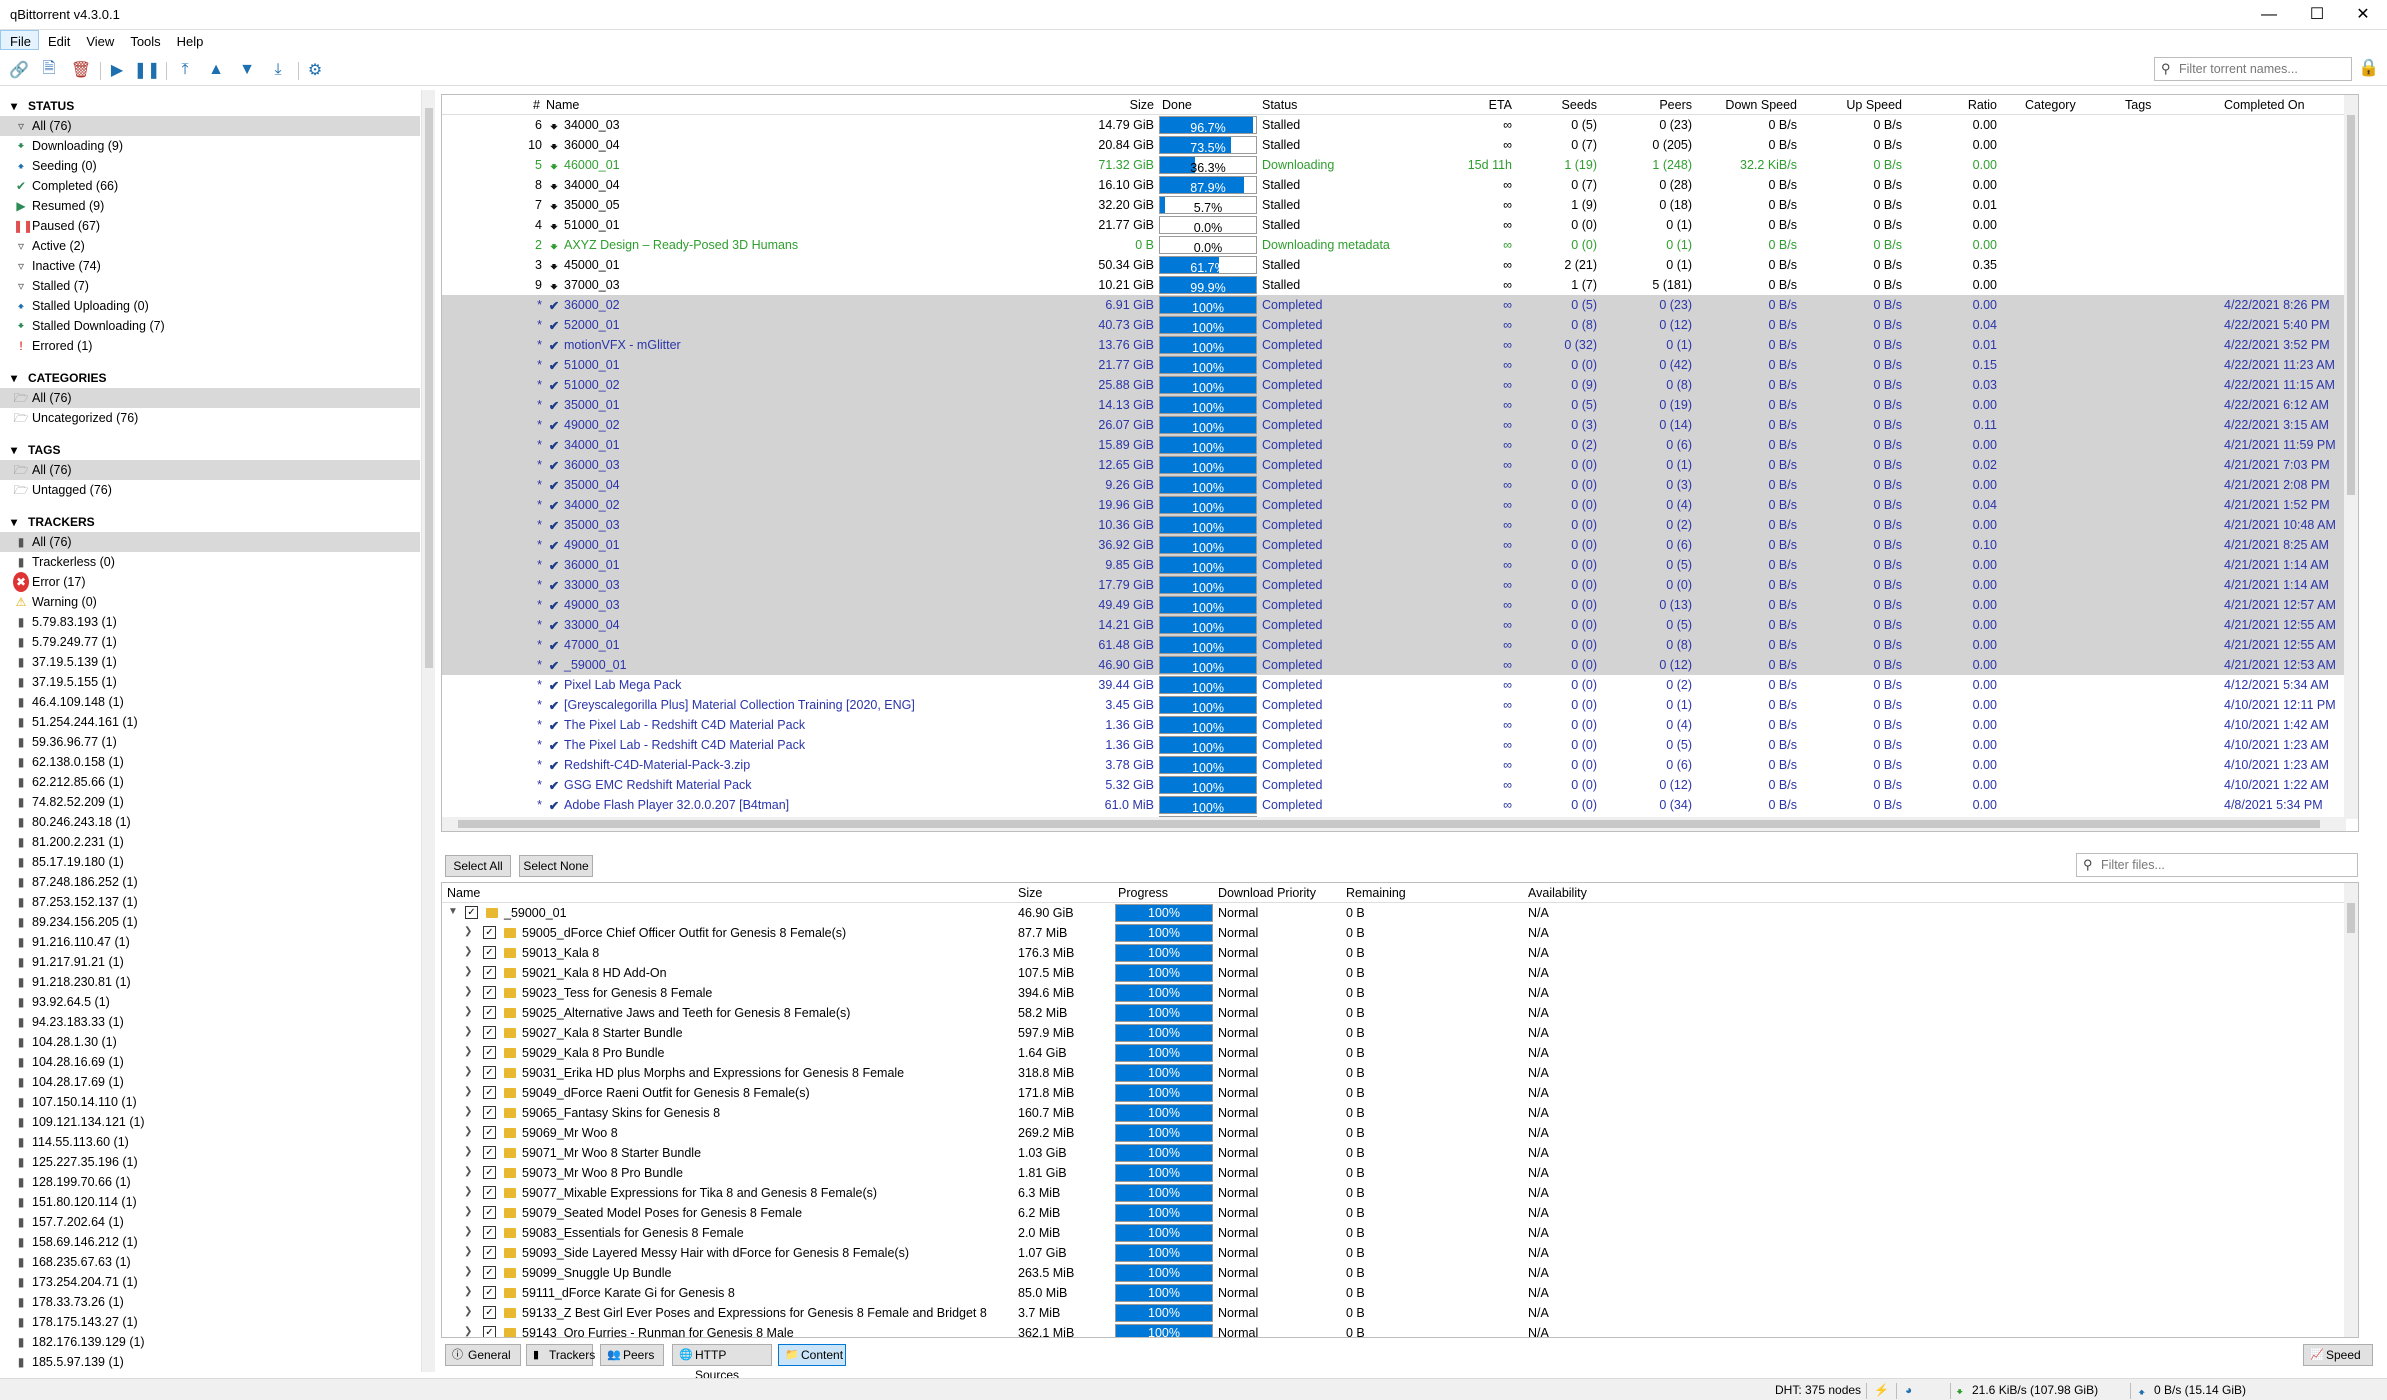 This screenshot has width=2387, height=1400. What do you see at coordinates (210, 246) in the screenshot?
I see `sb-status-item: ▿ Active (2)` at bounding box center [210, 246].